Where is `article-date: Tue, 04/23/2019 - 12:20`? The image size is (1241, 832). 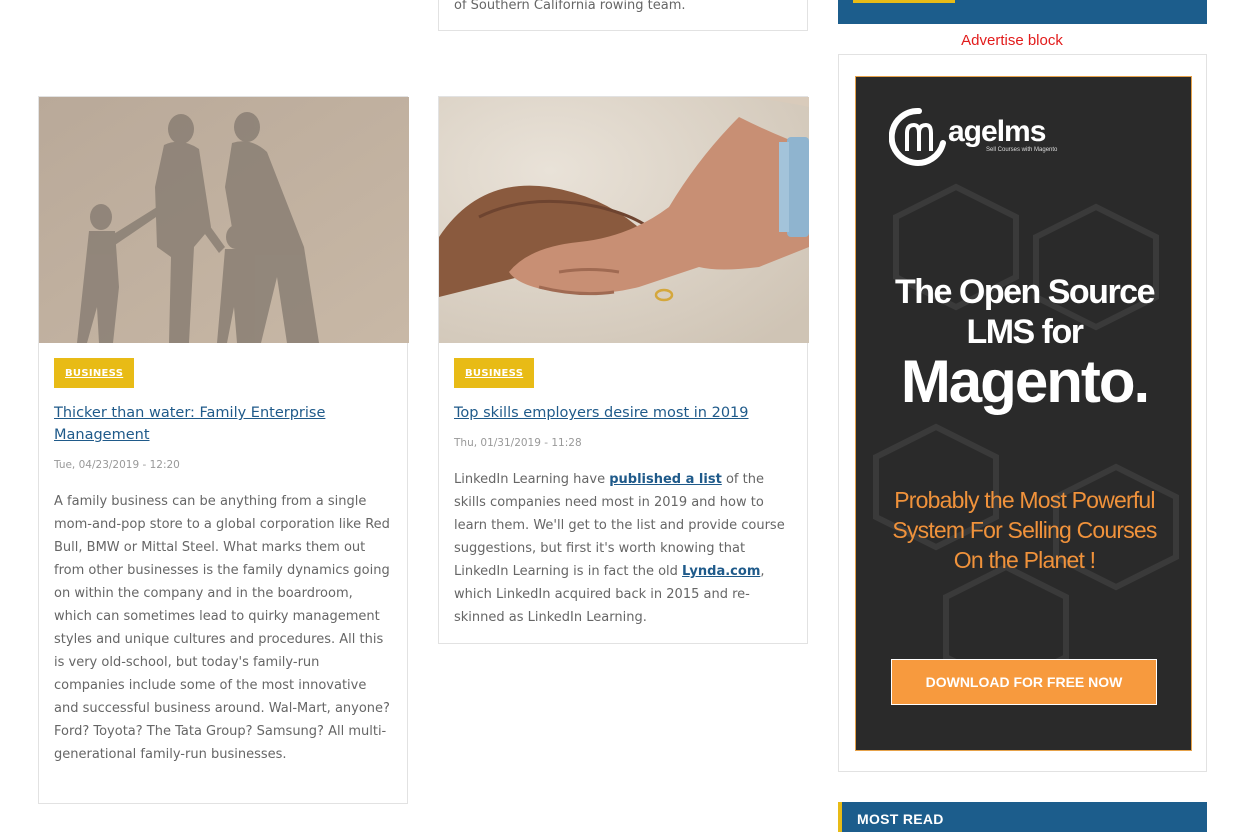
article-date: Tue, 04/23/2019 - 12:20 is located at coordinates (117, 465).